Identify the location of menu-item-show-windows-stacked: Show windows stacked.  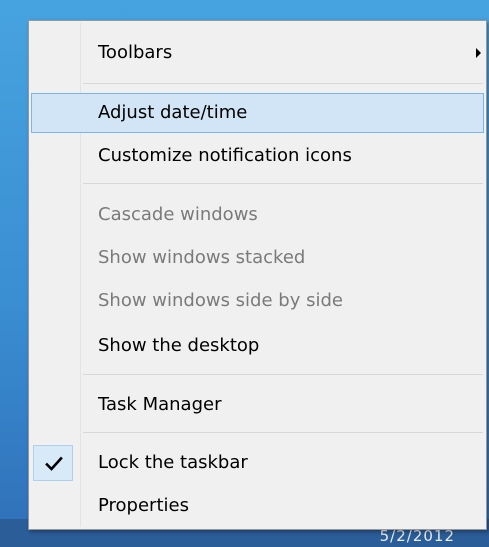
(257, 258).